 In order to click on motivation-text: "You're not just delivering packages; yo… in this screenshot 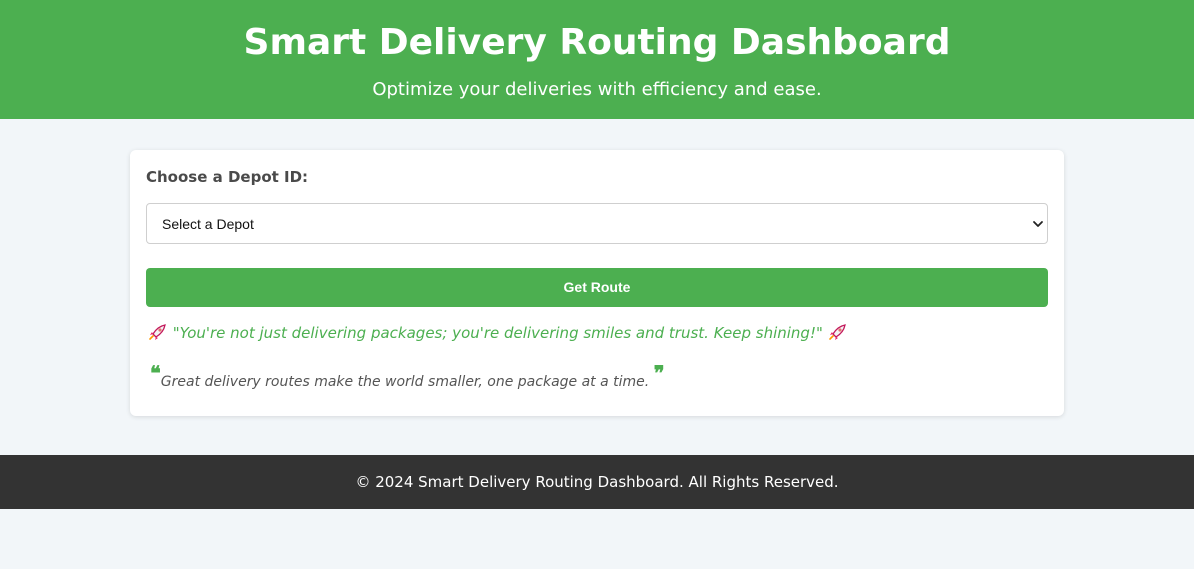, I will do `click(497, 333)`.